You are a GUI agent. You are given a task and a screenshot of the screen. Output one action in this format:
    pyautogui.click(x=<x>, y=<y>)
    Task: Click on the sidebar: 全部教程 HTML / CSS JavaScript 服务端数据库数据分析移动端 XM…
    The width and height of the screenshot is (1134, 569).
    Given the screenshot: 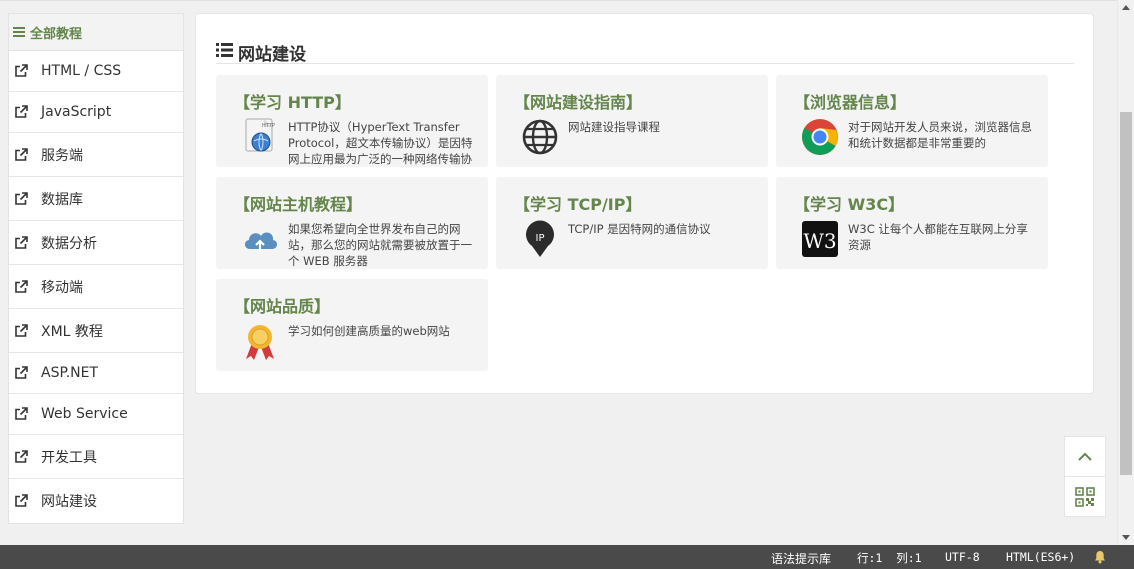 What is the action you would take?
    pyautogui.click(x=96, y=268)
    